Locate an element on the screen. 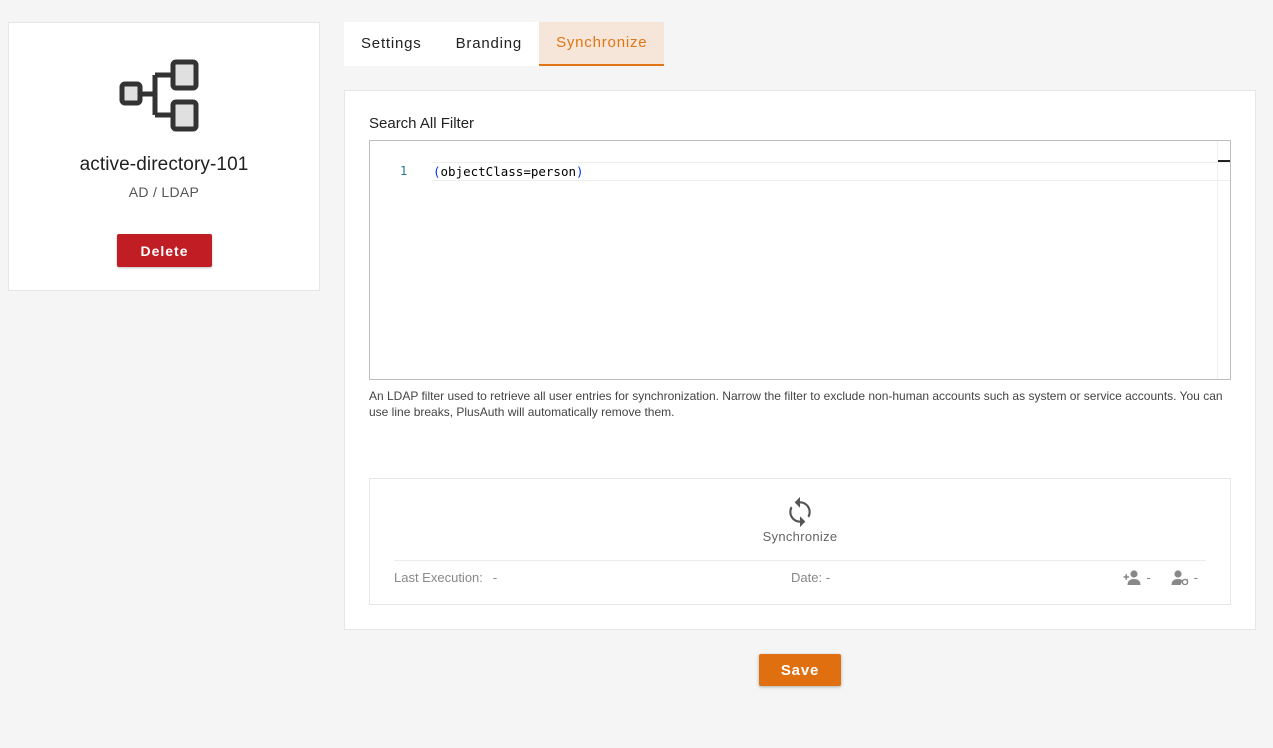 Image resolution: width=1273 pixels, height=748 pixels. date-value: - is located at coordinates (828, 577).